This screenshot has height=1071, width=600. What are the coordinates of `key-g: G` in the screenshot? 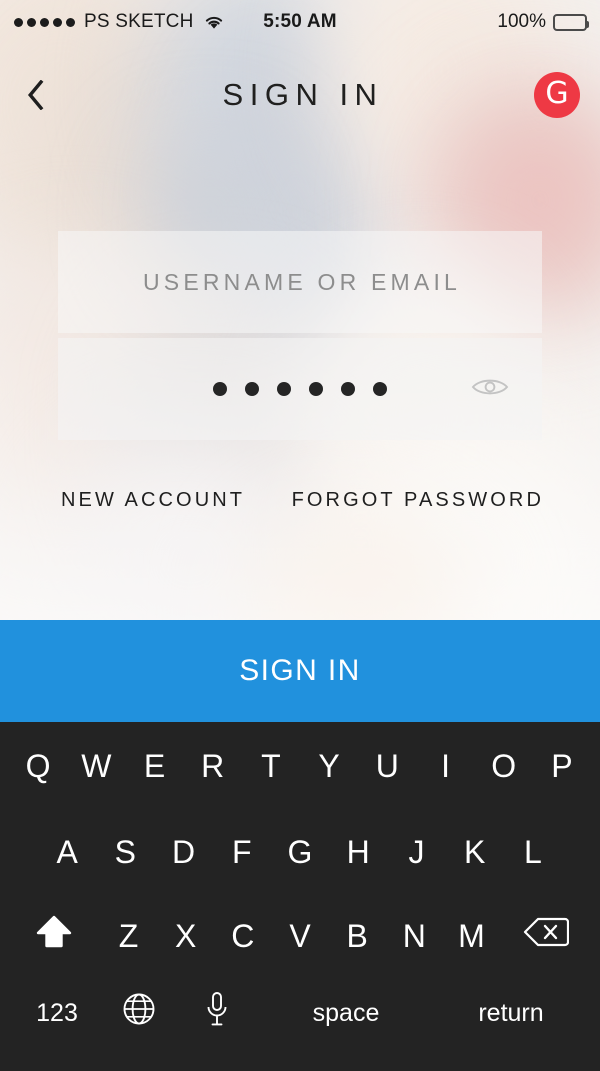 It's located at (300, 852).